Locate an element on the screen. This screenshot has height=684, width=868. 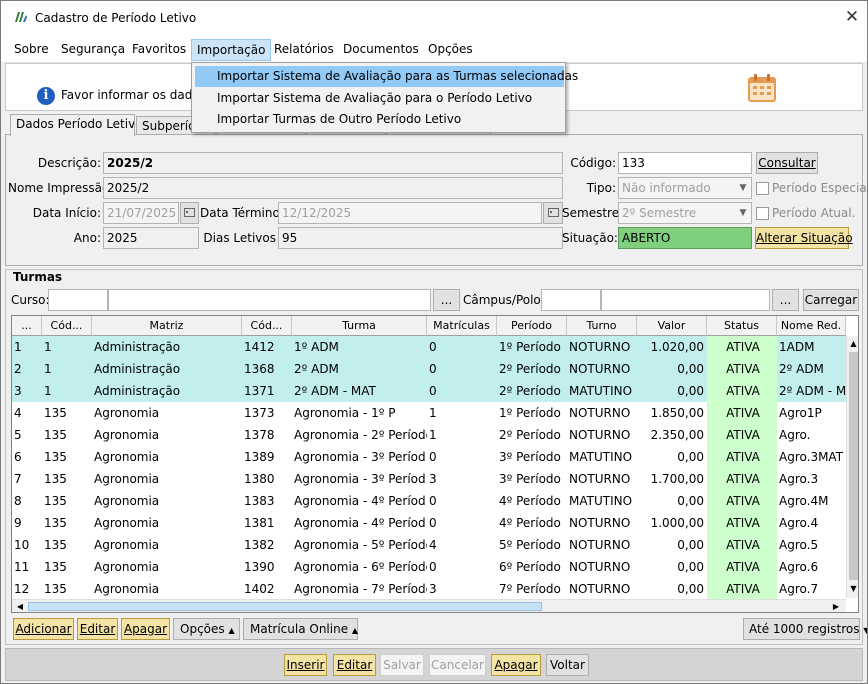
dias-letivos-field: 95 is located at coordinates (420, 238).